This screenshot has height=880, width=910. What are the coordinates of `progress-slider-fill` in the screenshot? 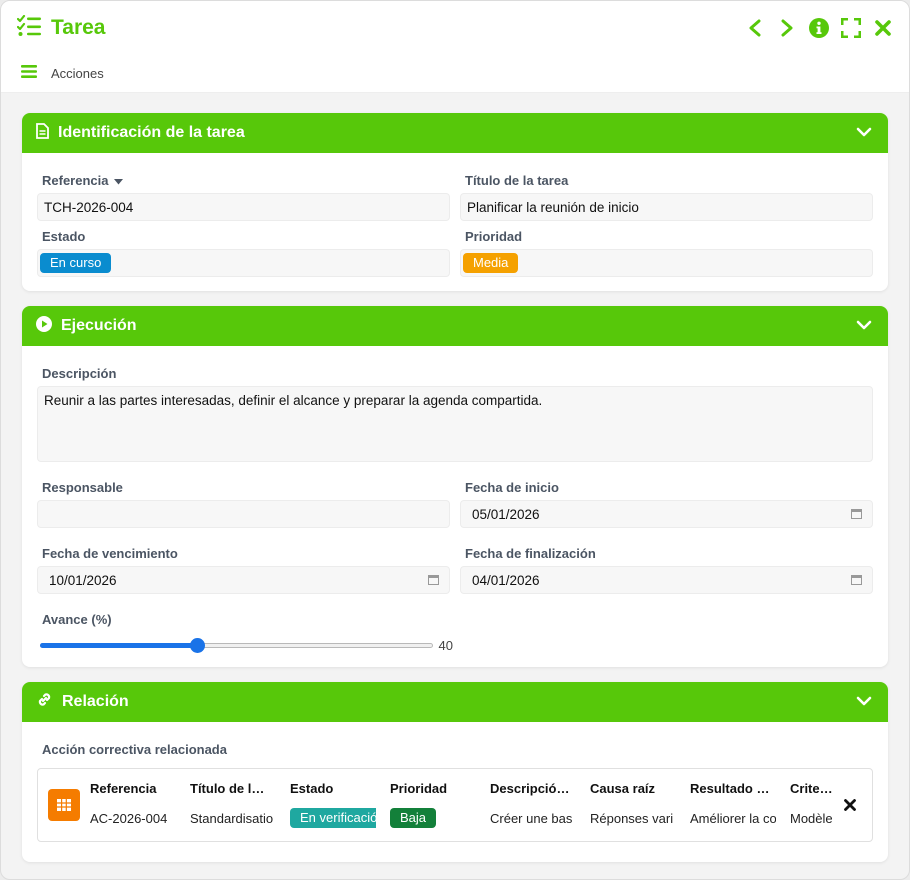 It's located at (118, 645).